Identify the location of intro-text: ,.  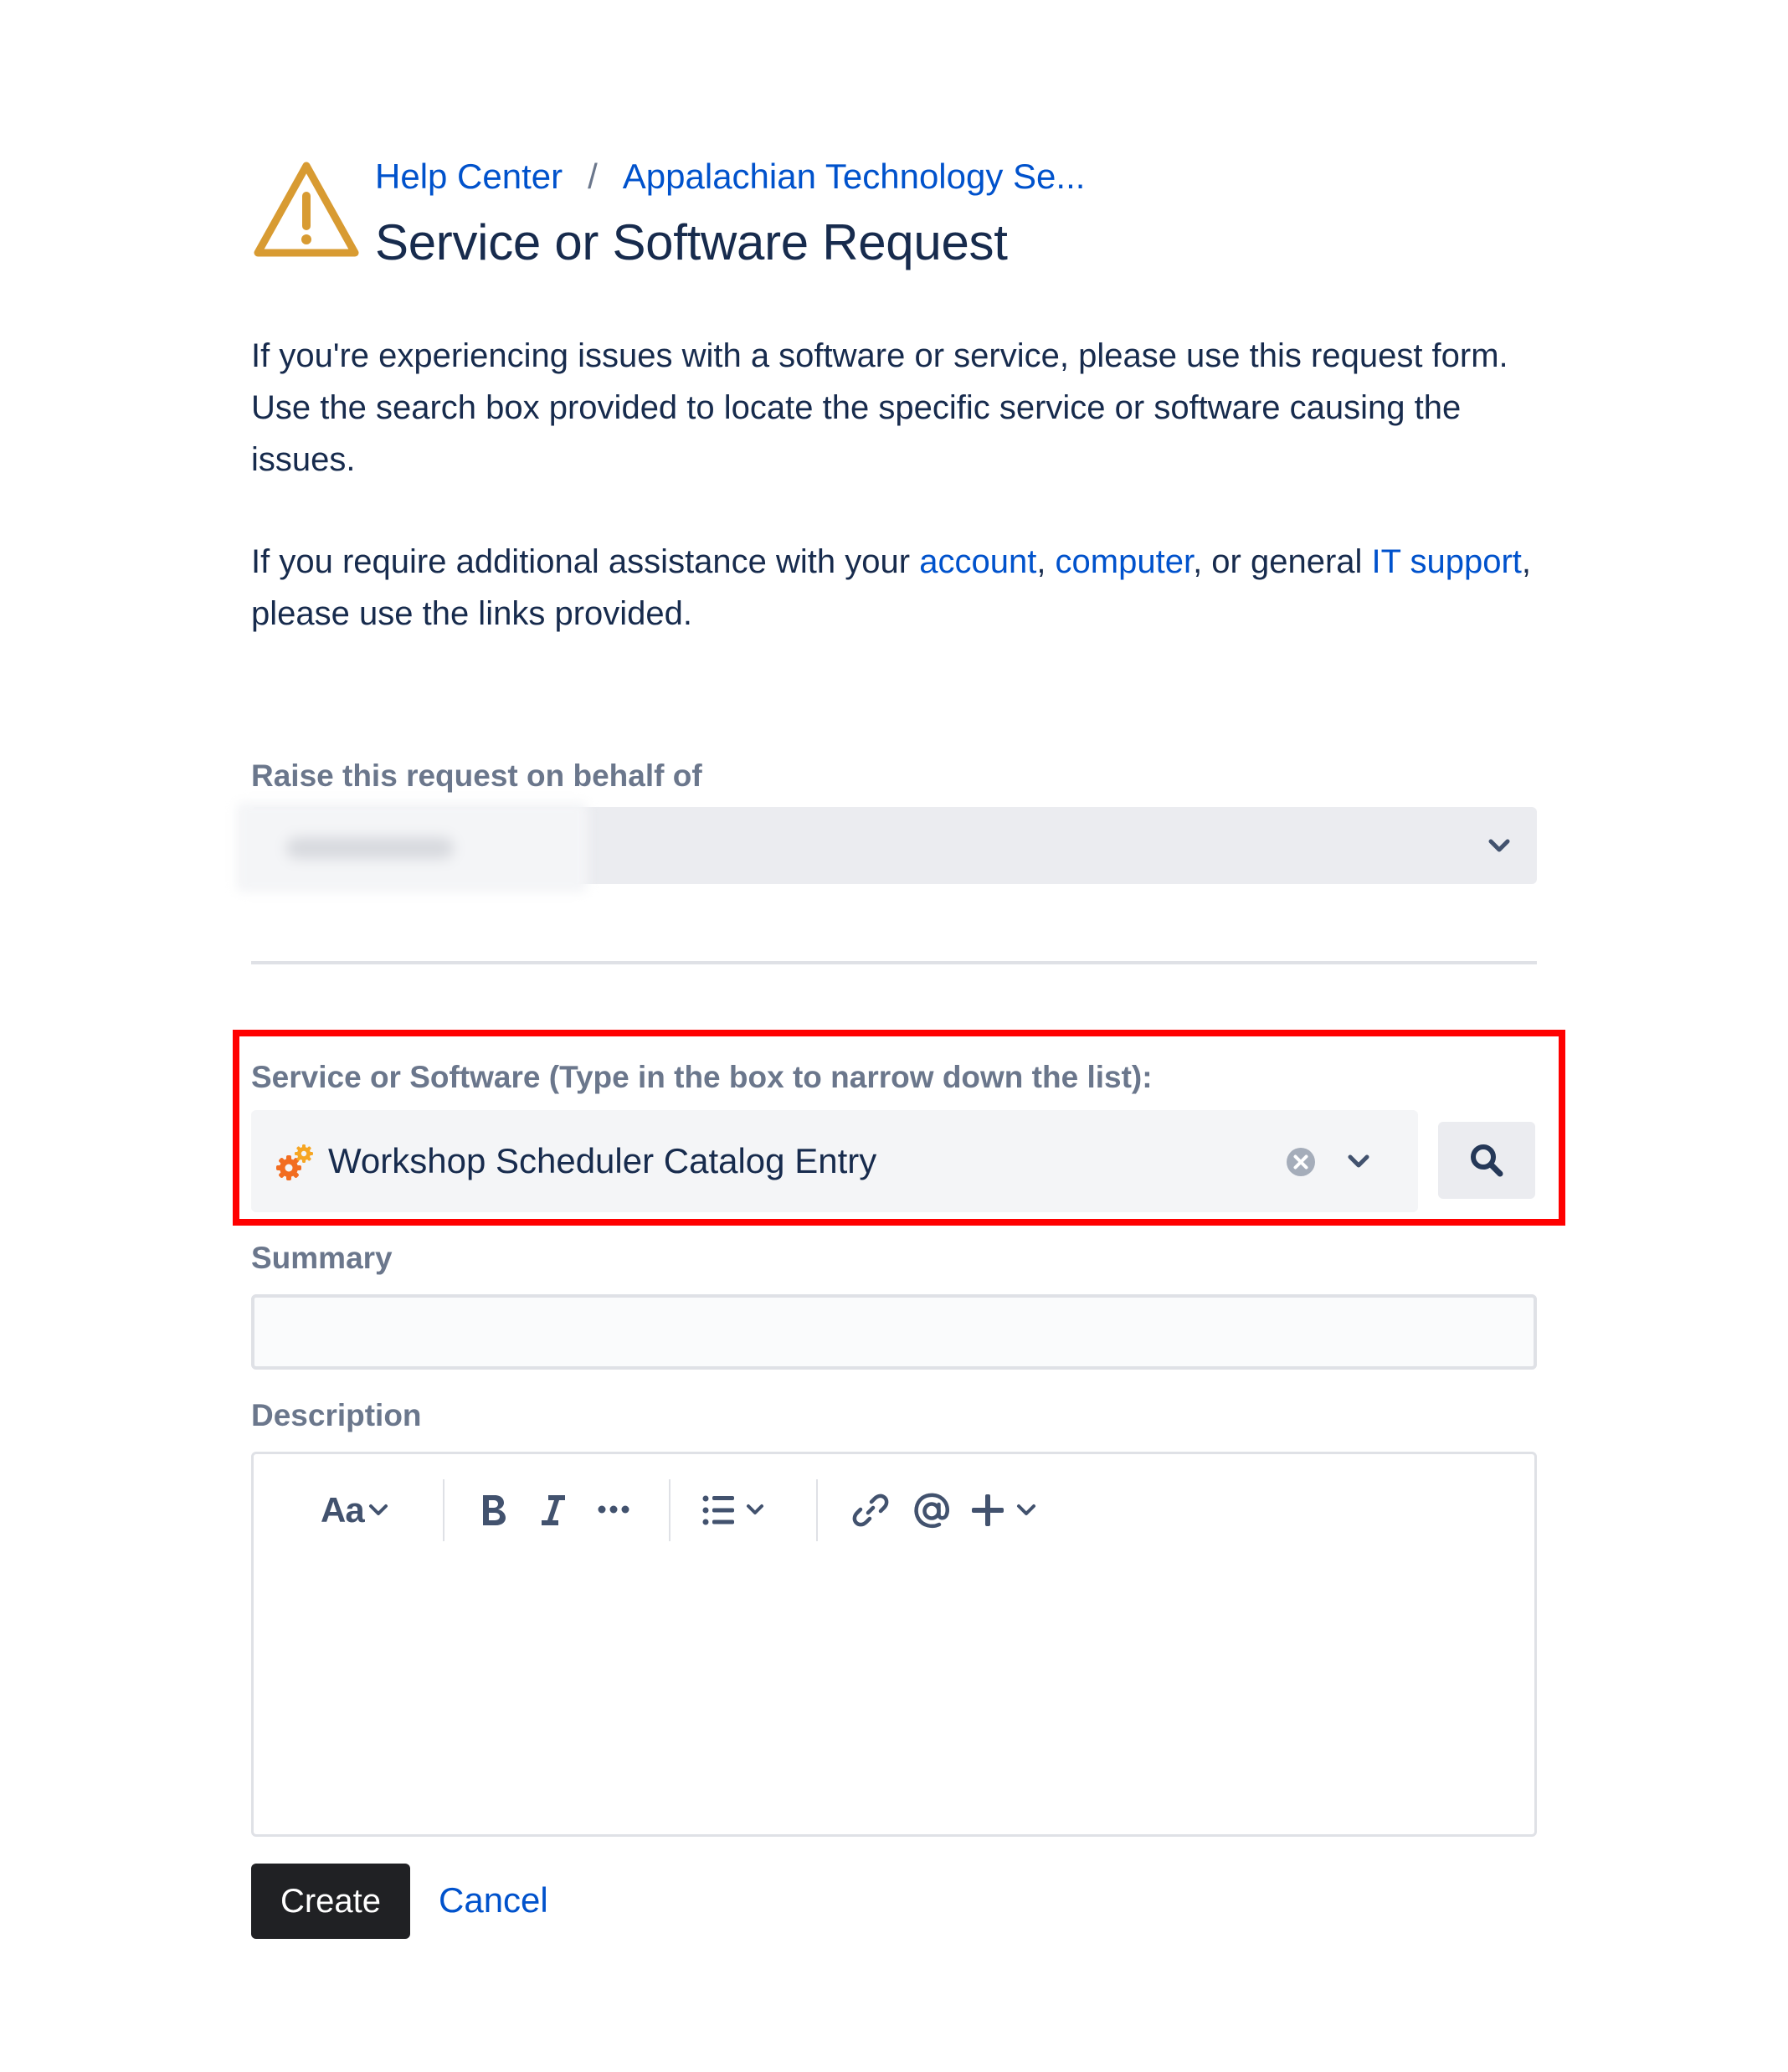
(1046, 561).